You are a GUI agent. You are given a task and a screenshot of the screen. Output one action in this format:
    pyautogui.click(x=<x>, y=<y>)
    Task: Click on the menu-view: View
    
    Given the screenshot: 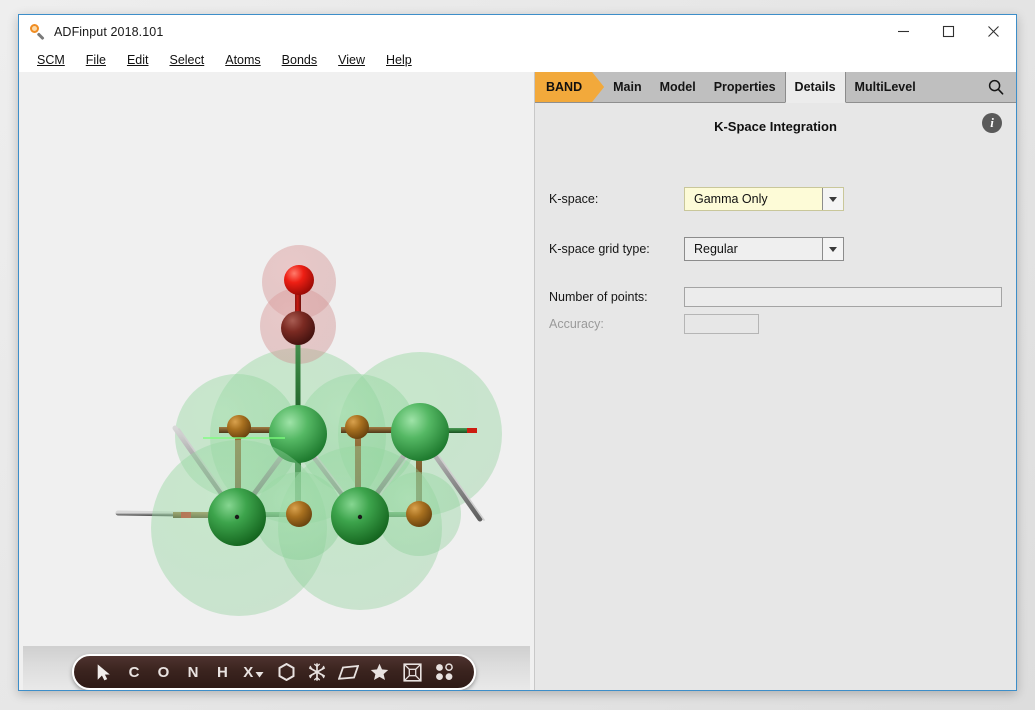 What is the action you would take?
    pyautogui.click(x=351, y=60)
    